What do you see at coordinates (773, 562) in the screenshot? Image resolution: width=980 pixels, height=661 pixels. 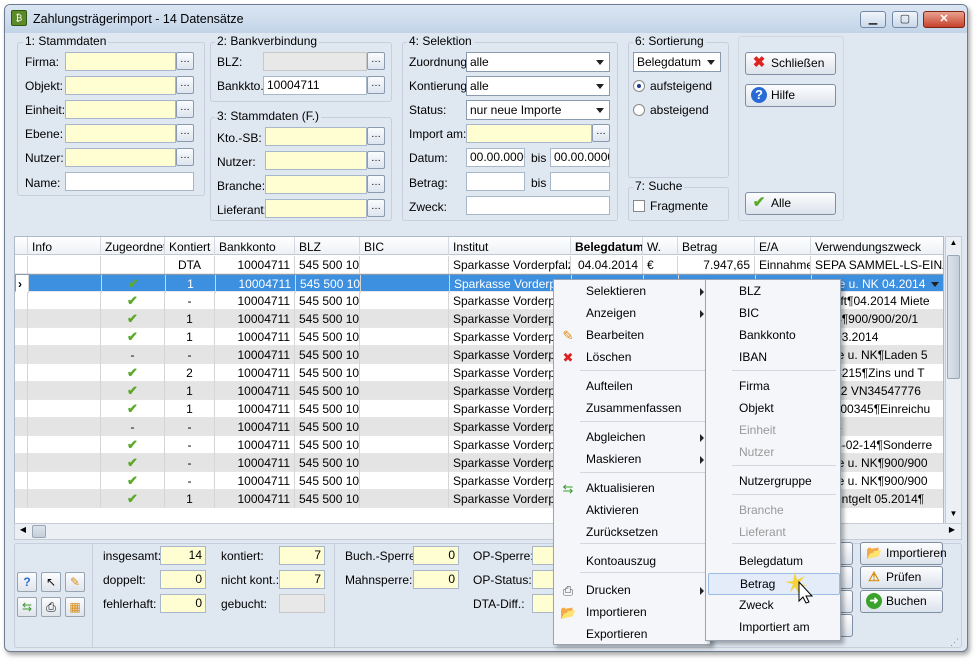 I see `submenu-item-belegdatum: Belegdatum` at bounding box center [773, 562].